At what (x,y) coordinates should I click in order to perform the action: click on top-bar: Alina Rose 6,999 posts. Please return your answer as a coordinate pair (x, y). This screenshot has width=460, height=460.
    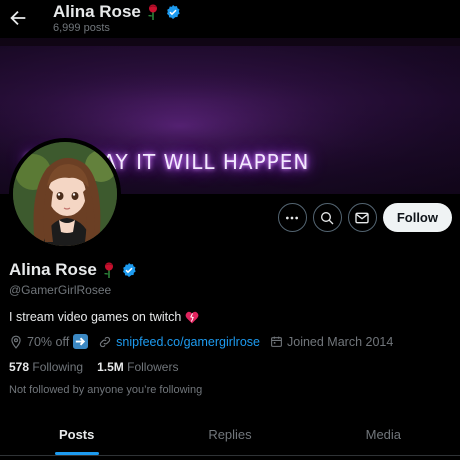
    Looking at the image, I should click on (230, 20).